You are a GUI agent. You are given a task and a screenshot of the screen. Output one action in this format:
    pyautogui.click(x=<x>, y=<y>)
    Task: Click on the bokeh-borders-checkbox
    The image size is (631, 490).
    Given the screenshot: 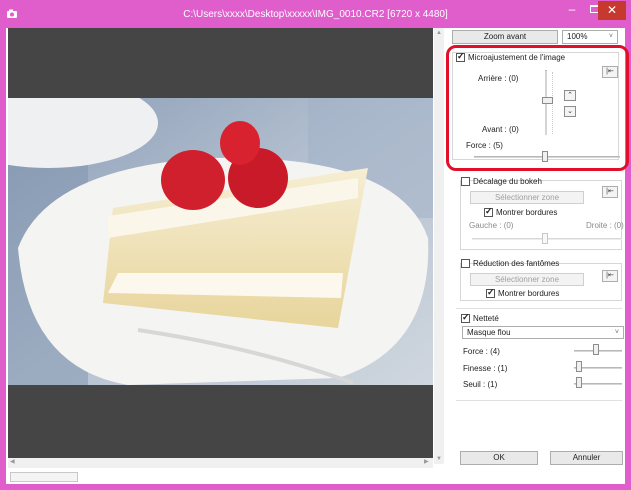 What is the action you would take?
    pyautogui.click(x=488, y=211)
    